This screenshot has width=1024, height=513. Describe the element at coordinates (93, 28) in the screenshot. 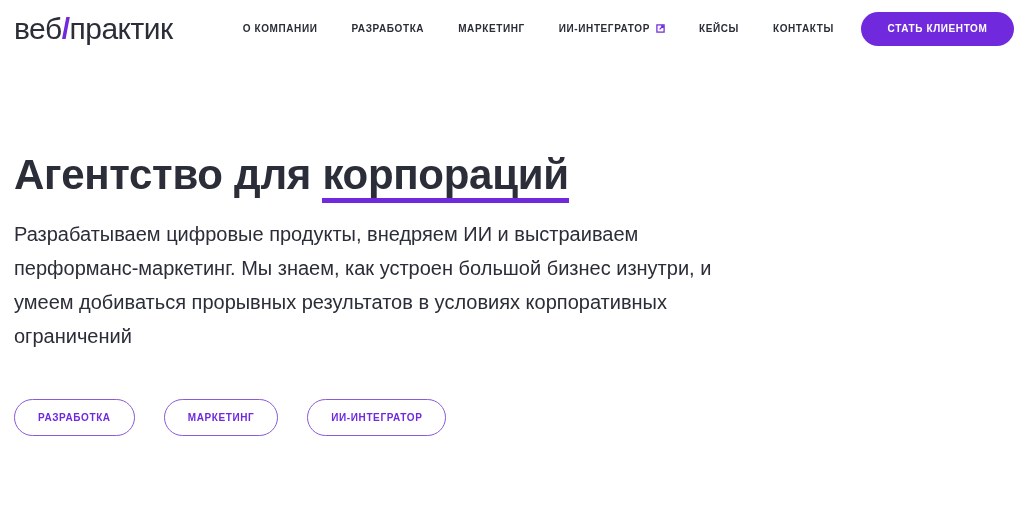

I see `logo: веб/практик` at that location.